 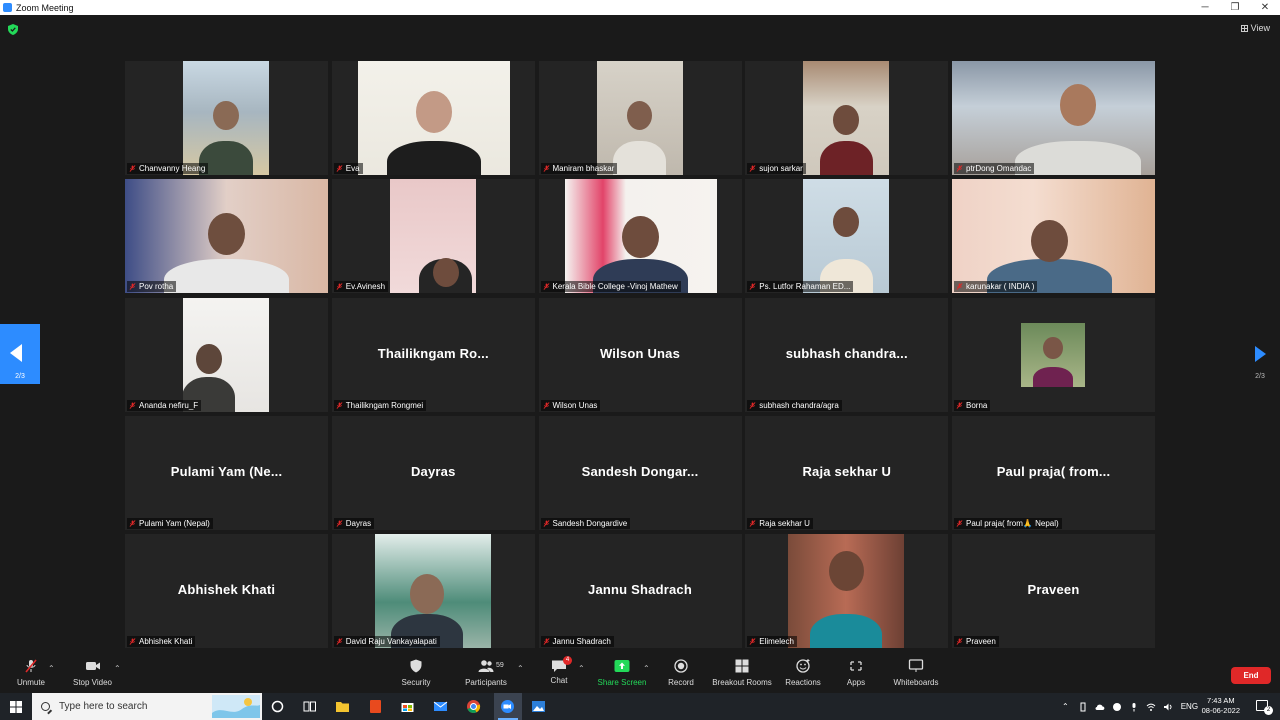 What do you see at coordinates (1221, 700) in the screenshot?
I see `clock-time: 7:43 AM` at bounding box center [1221, 700].